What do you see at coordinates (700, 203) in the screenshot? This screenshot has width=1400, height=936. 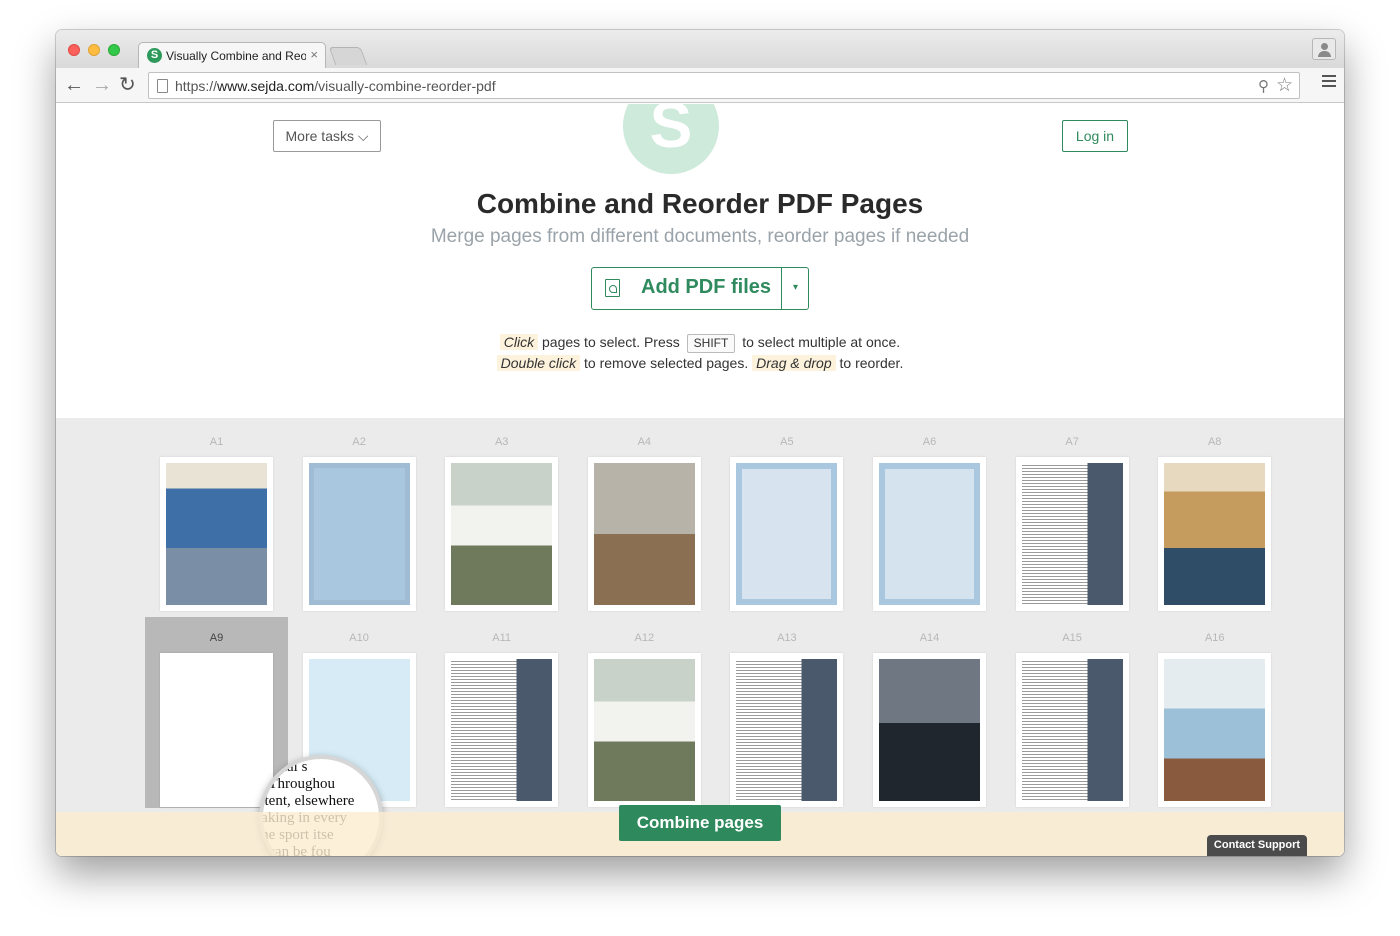 I see `page-title: Combine and Reorder PDF Pages` at bounding box center [700, 203].